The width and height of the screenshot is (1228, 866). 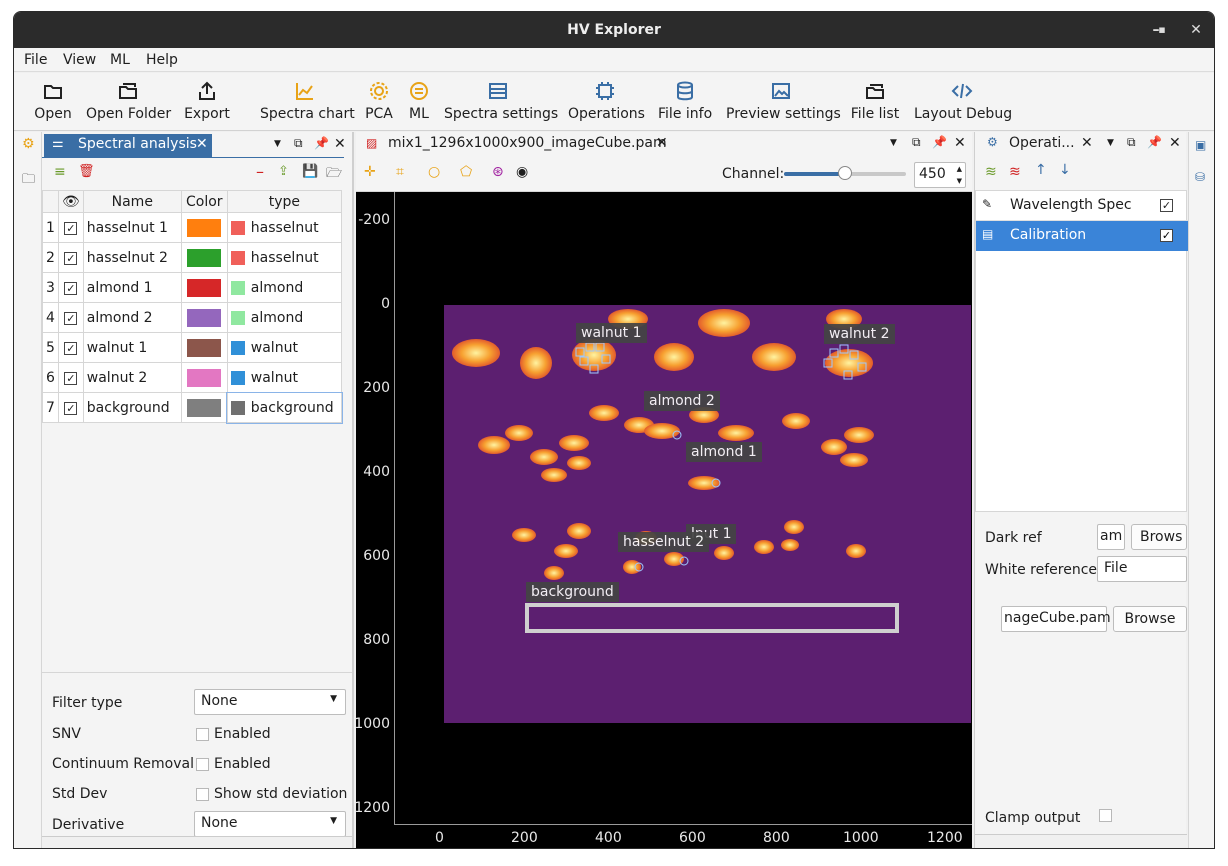 I want to click on export-button: Export, so click(x=207, y=100).